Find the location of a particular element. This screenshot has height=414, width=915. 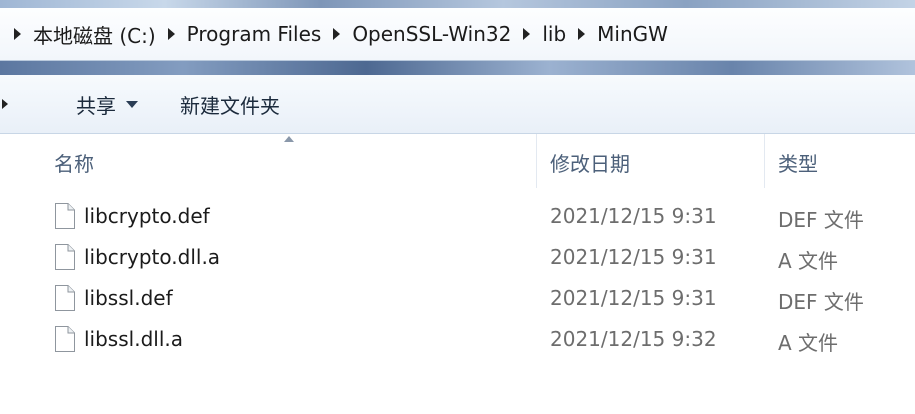

share-button: 共享 is located at coordinates (107, 104).